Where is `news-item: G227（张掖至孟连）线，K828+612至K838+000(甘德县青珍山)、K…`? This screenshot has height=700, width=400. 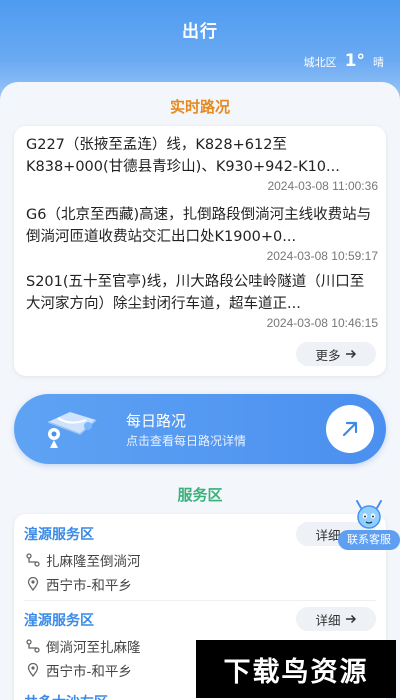 news-item: G227（张掖至孟连）线，K828+612至K838+000(甘德县青珍山)、K… is located at coordinates (202, 163).